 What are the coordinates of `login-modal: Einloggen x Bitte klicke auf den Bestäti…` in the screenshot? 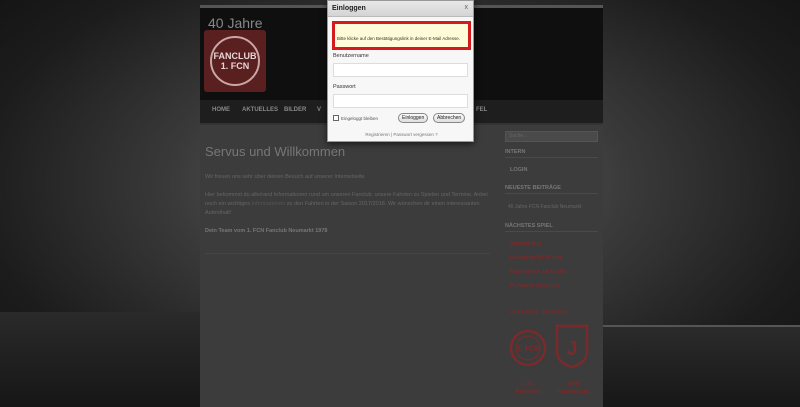 It's located at (400, 71).